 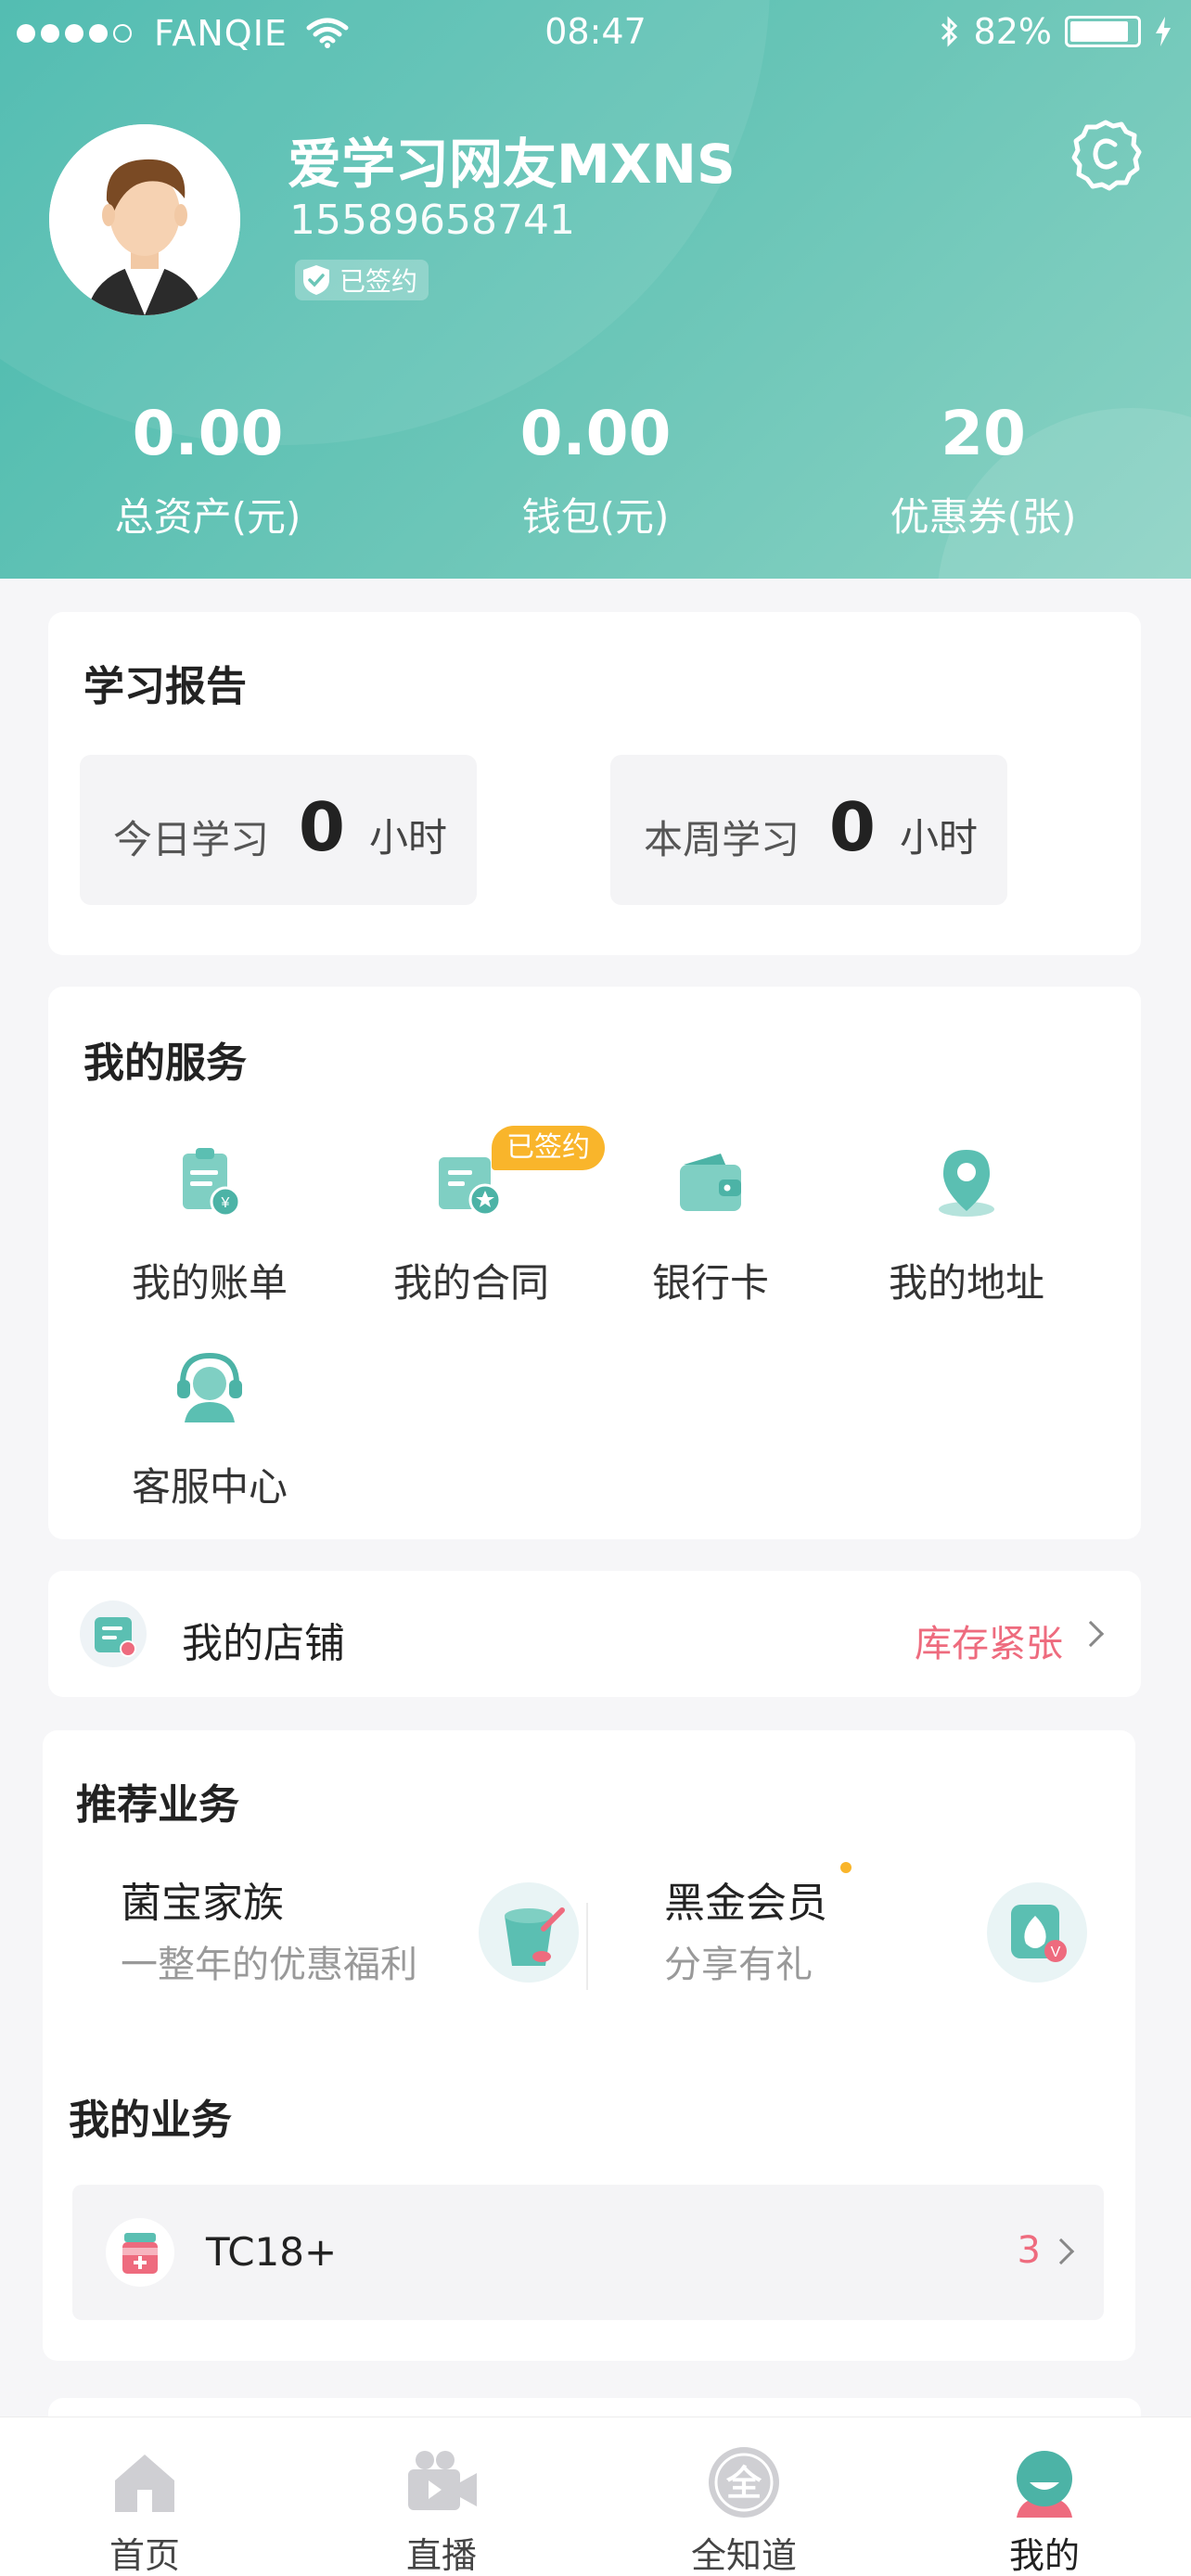 What do you see at coordinates (722, 839) in the screenshot?
I see `week-study-label: 本周学习` at bounding box center [722, 839].